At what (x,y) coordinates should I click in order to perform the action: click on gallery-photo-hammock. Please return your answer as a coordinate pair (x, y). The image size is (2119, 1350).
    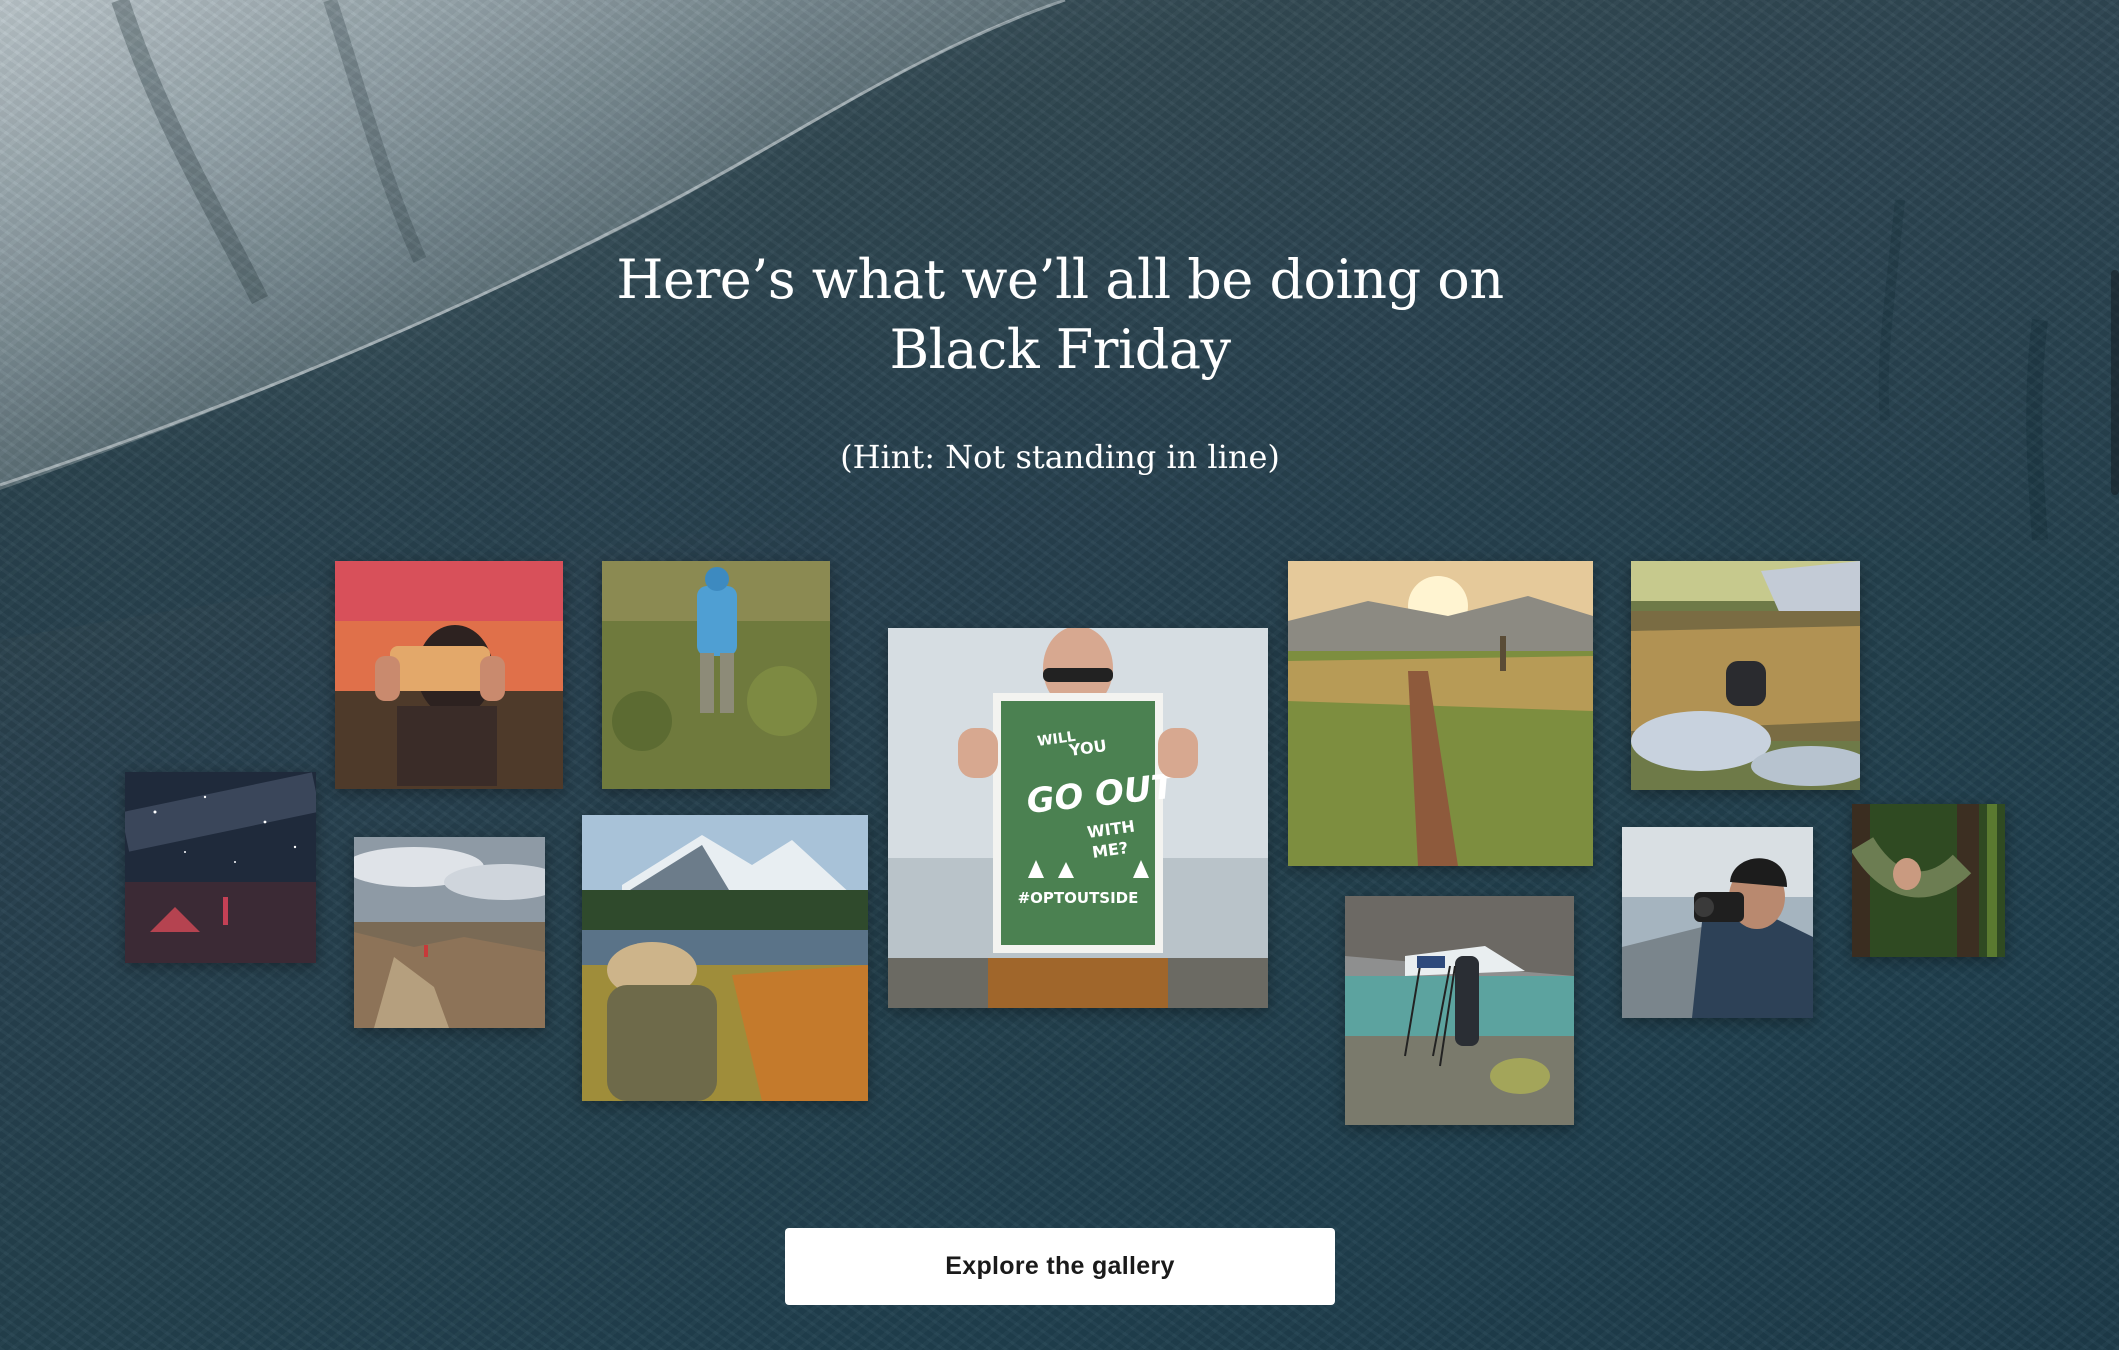
    Looking at the image, I should click on (1928, 880).